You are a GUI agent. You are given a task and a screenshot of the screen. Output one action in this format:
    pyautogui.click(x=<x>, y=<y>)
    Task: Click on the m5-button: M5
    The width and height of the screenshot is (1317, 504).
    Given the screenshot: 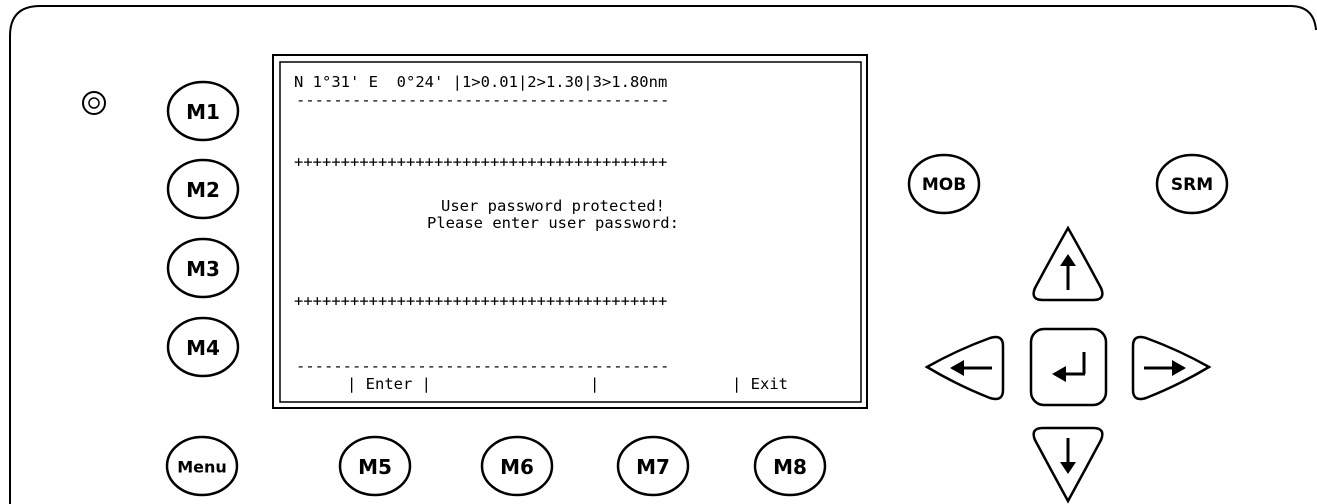 What is the action you would take?
    pyautogui.click(x=375, y=466)
    